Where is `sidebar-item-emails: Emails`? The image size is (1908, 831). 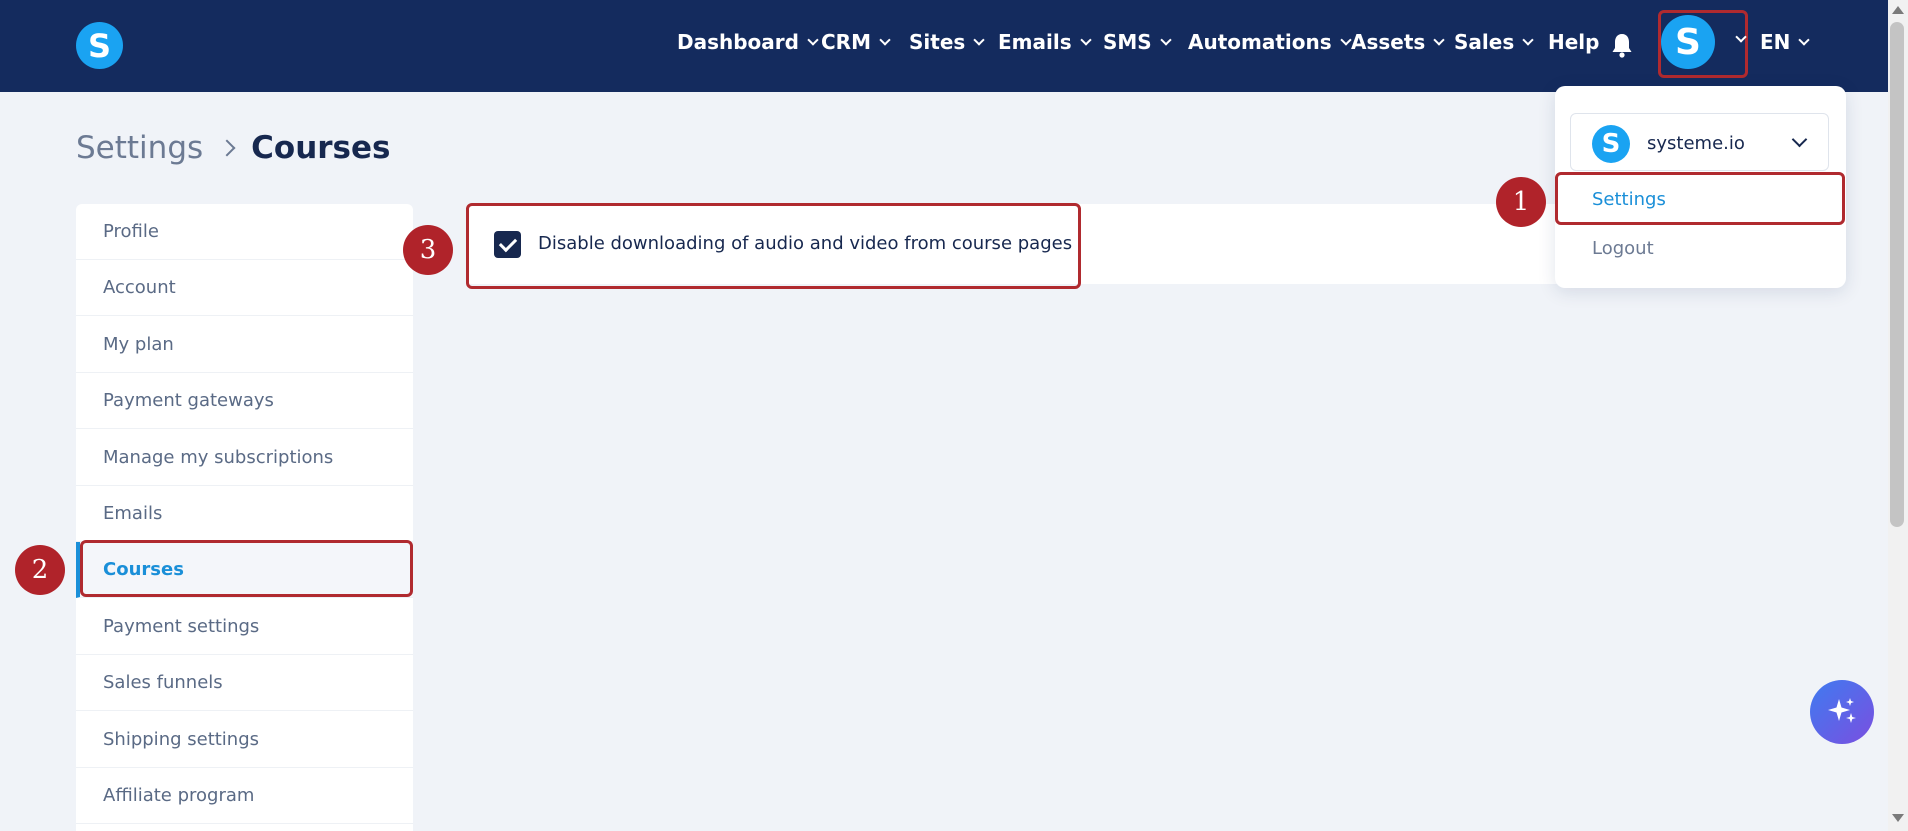 sidebar-item-emails: Emails is located at coordinates (244, 514).